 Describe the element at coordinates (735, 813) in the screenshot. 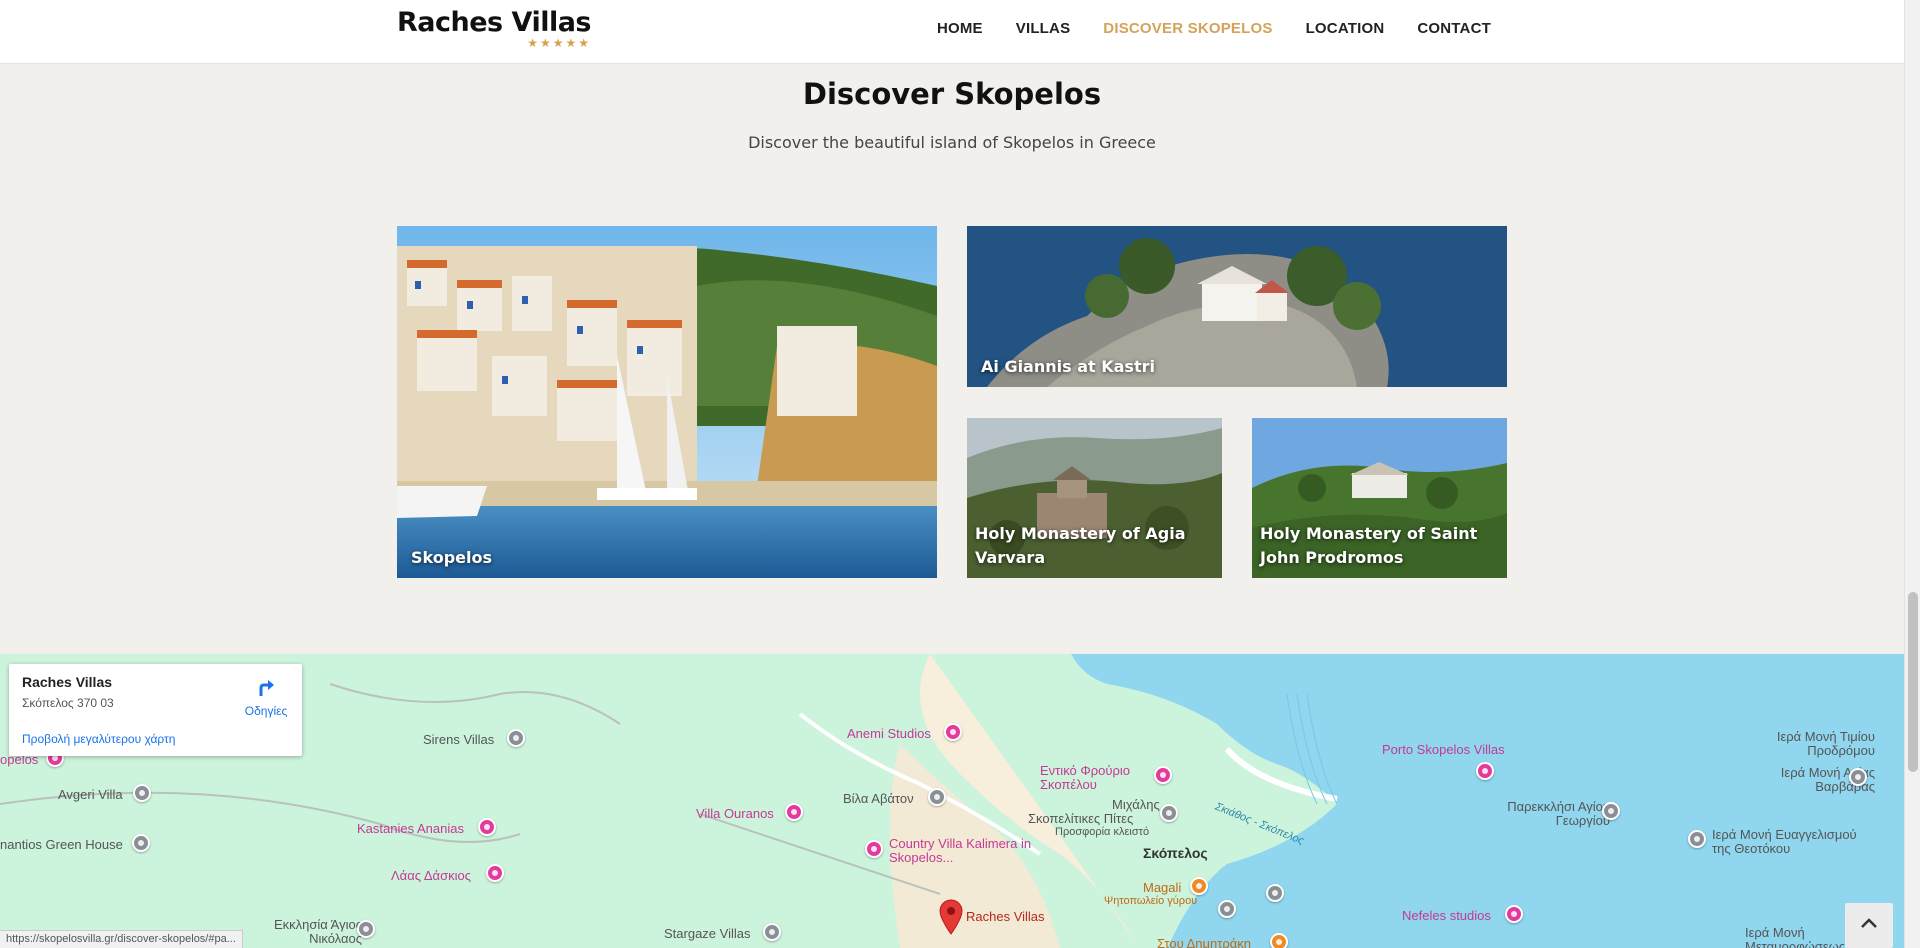

I see `map-label-villa-ouranos: Villa Ouranos` at that location.